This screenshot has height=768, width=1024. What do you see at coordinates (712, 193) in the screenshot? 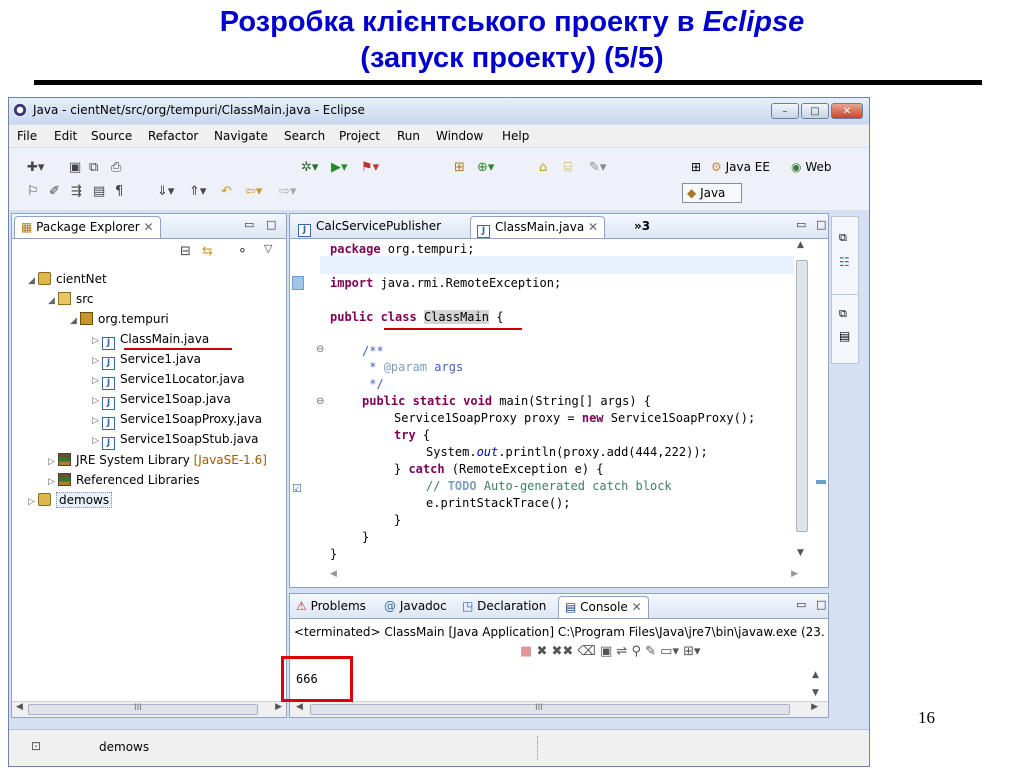
I see `perspective-java: ◆ Java` at bounding box center [712, 193].